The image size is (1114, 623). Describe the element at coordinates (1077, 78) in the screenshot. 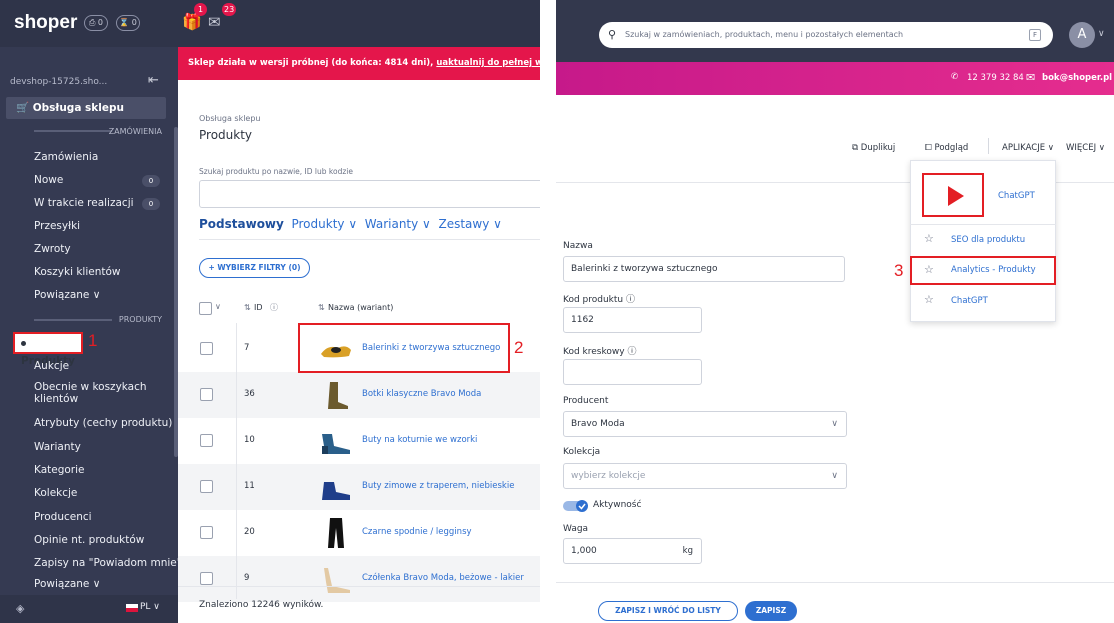

I see `email-link: bok@shoper.pl` at that location.